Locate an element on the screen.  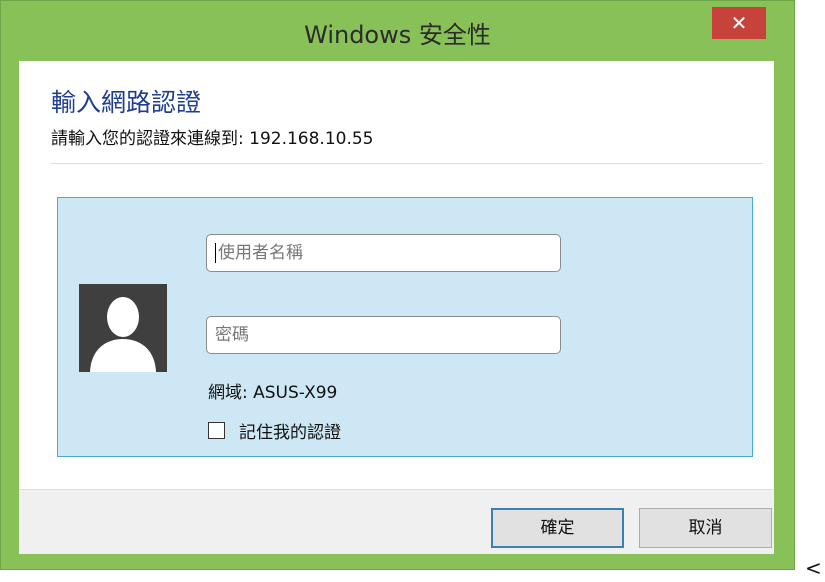
domain-label: 網域: ASUS-X99 is located at coordinates (273, 393).